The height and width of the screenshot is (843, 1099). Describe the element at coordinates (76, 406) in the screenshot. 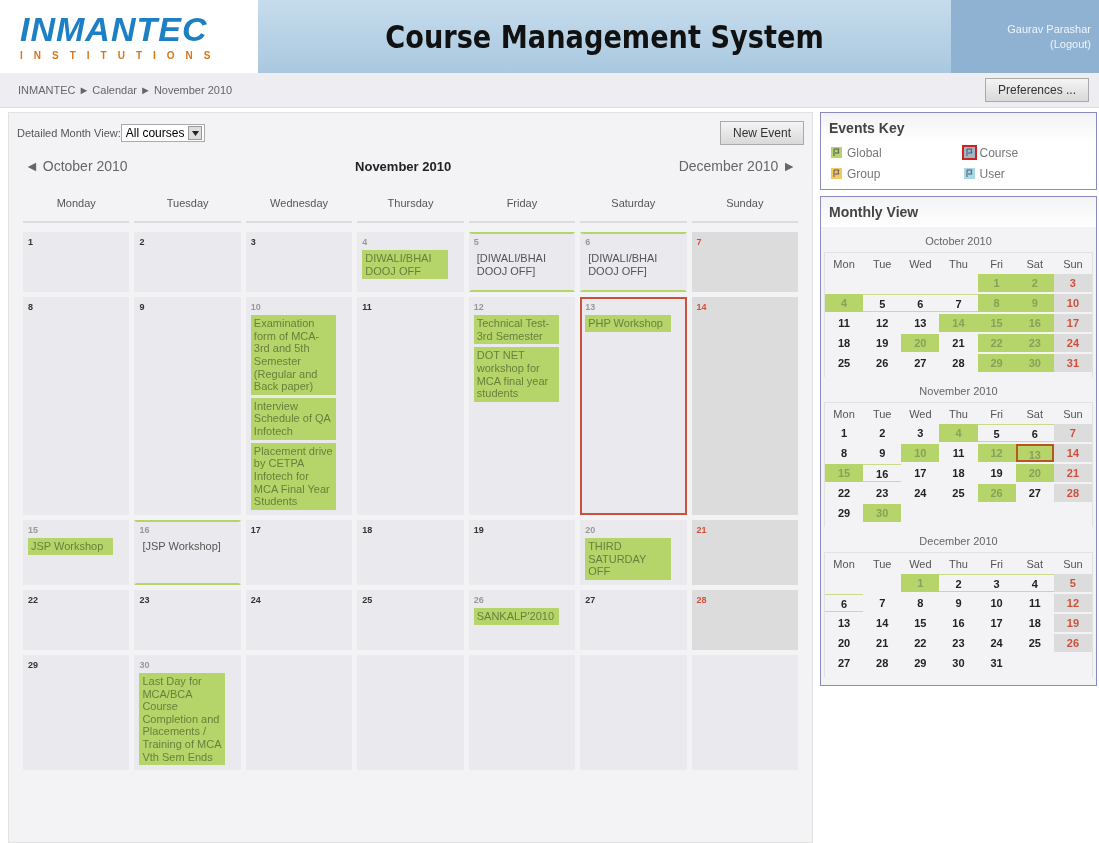

I see `day-cell: 8` at that location.